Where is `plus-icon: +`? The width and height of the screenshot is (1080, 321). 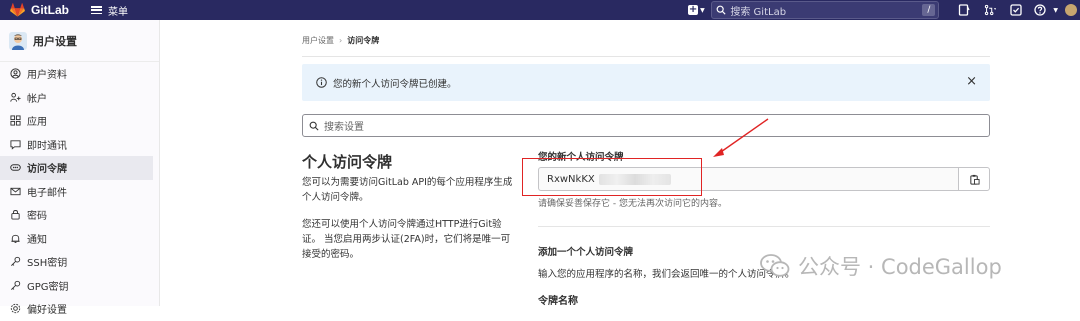 plus-icon: + is located at coordinates (693, 9).